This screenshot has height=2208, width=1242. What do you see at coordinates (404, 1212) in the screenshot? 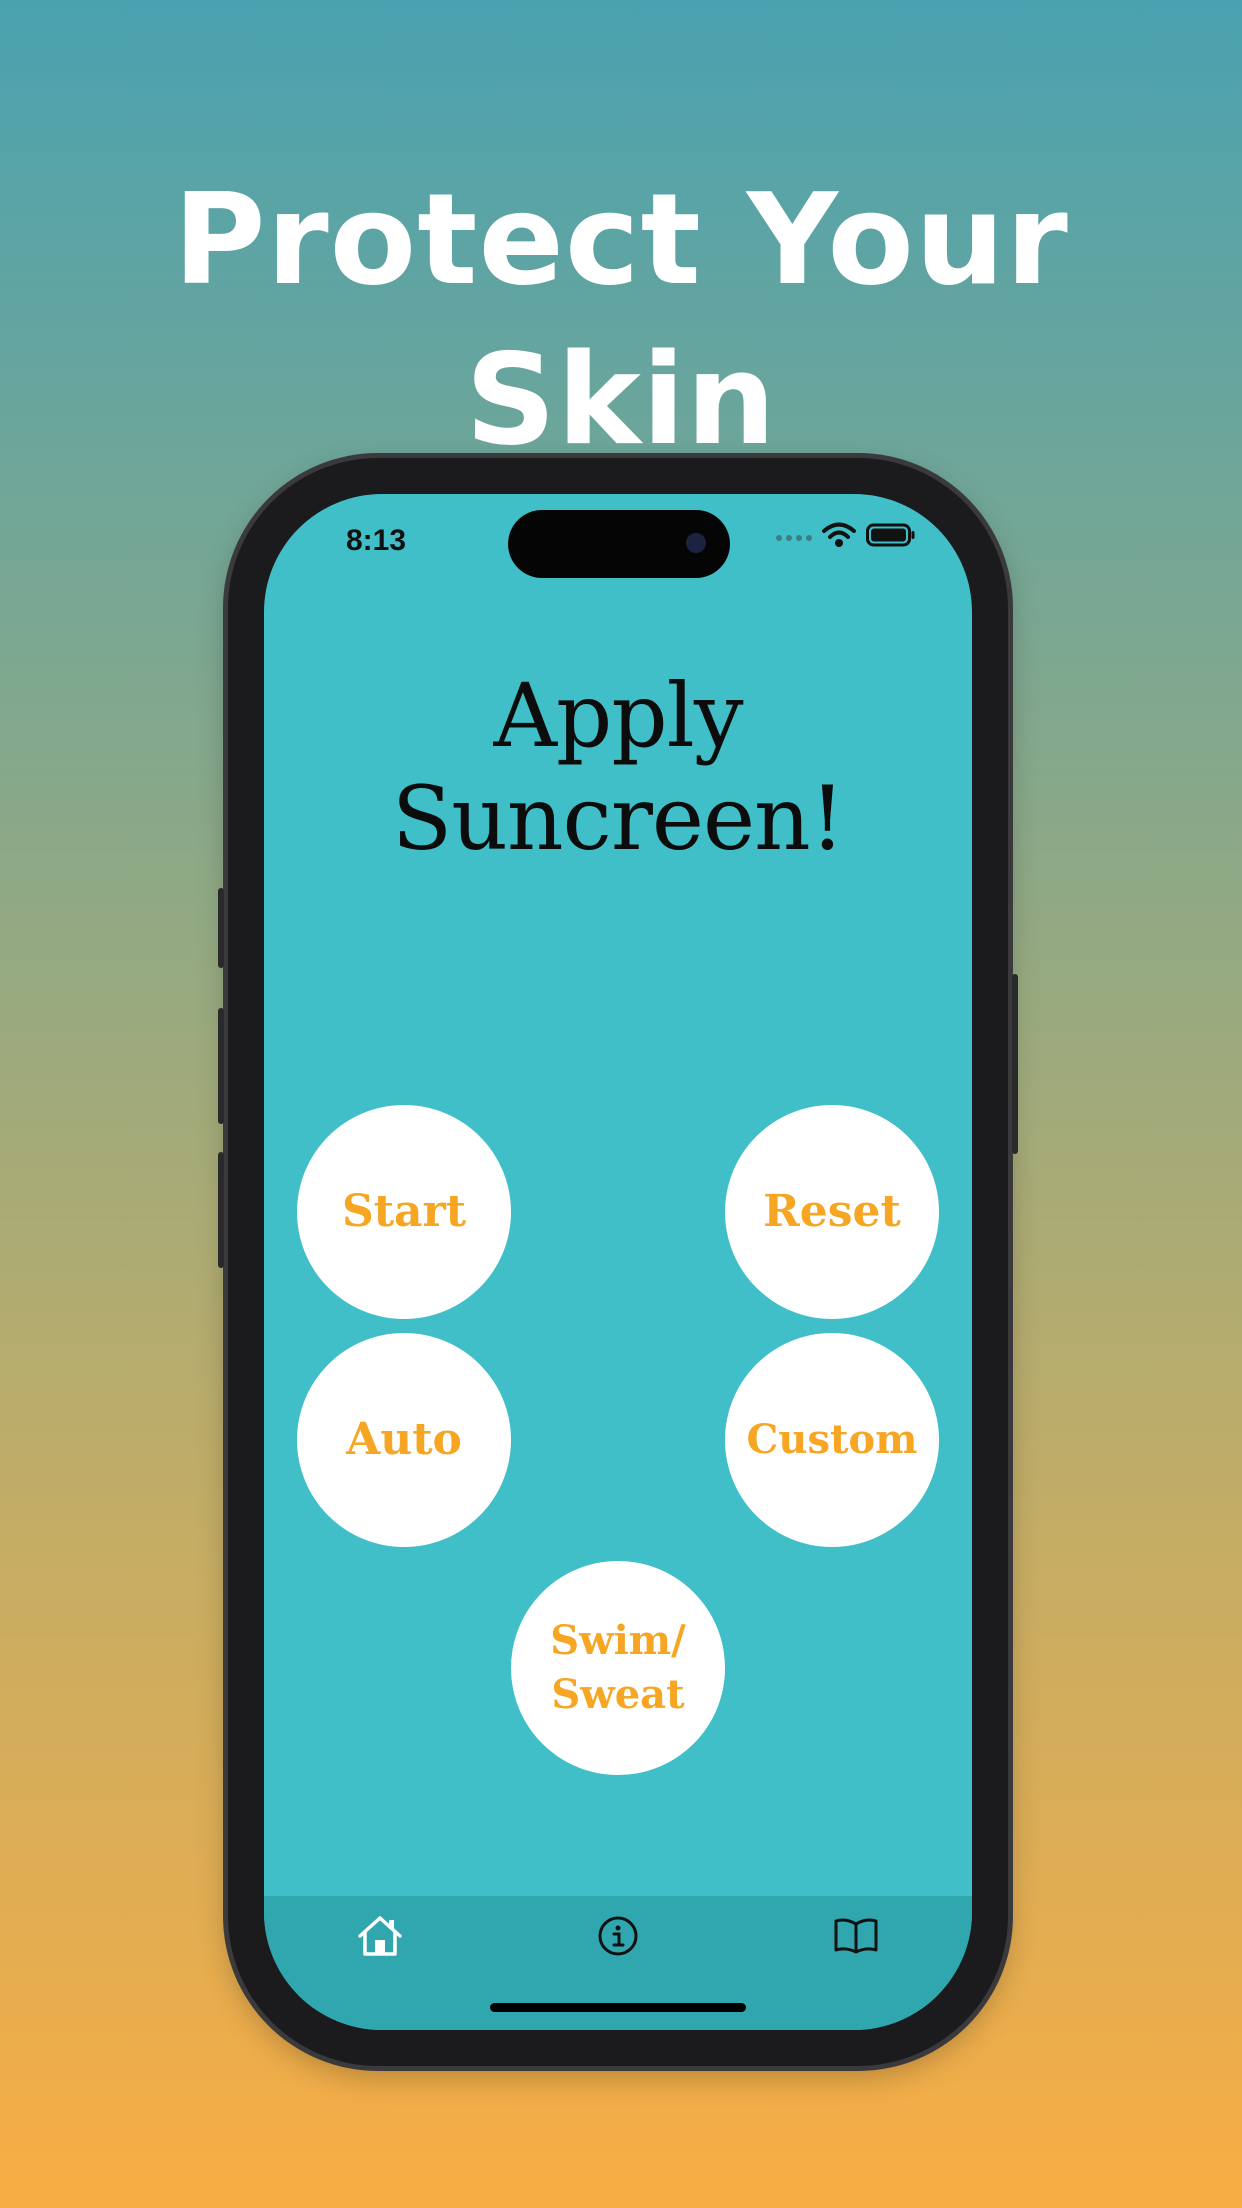
I see `start-button: Start` at bounding box center [404, 1212].